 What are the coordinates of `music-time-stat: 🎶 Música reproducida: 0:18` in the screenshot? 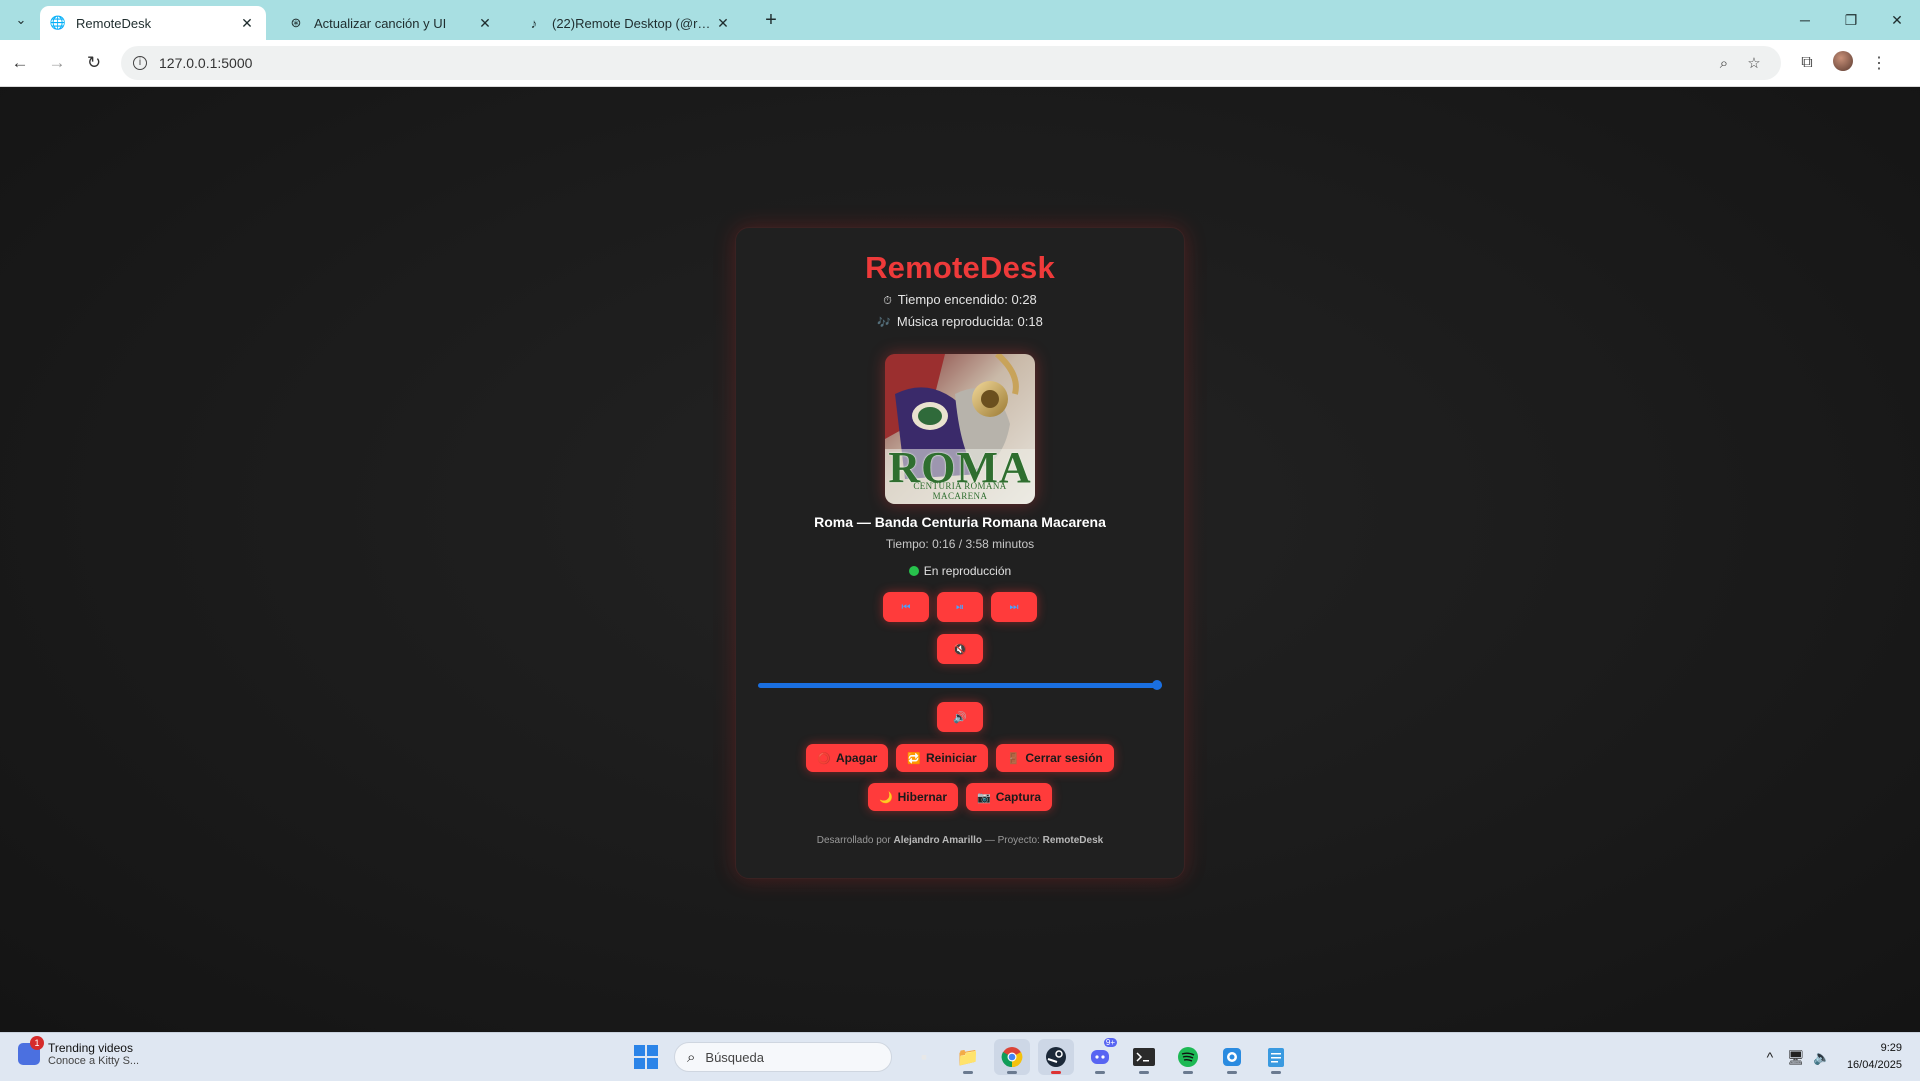 It's located at (960, 321).